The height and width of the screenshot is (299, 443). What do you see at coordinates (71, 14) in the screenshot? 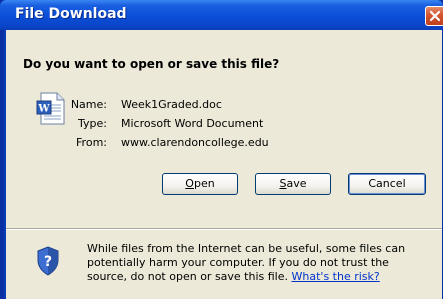
I see `dialog-title: File Download` at bounding box center [71, 14].